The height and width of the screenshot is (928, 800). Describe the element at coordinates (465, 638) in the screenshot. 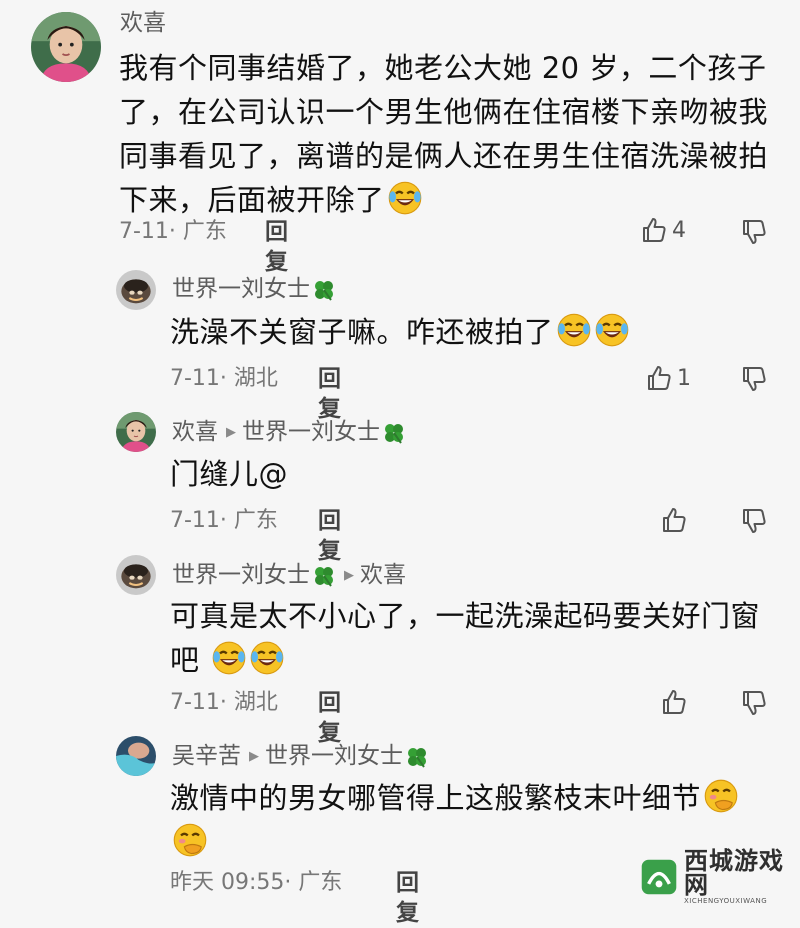

I see `comment-text: 可真是太不小心了，一起洗澡起码要关好门窗 吧` at that location.